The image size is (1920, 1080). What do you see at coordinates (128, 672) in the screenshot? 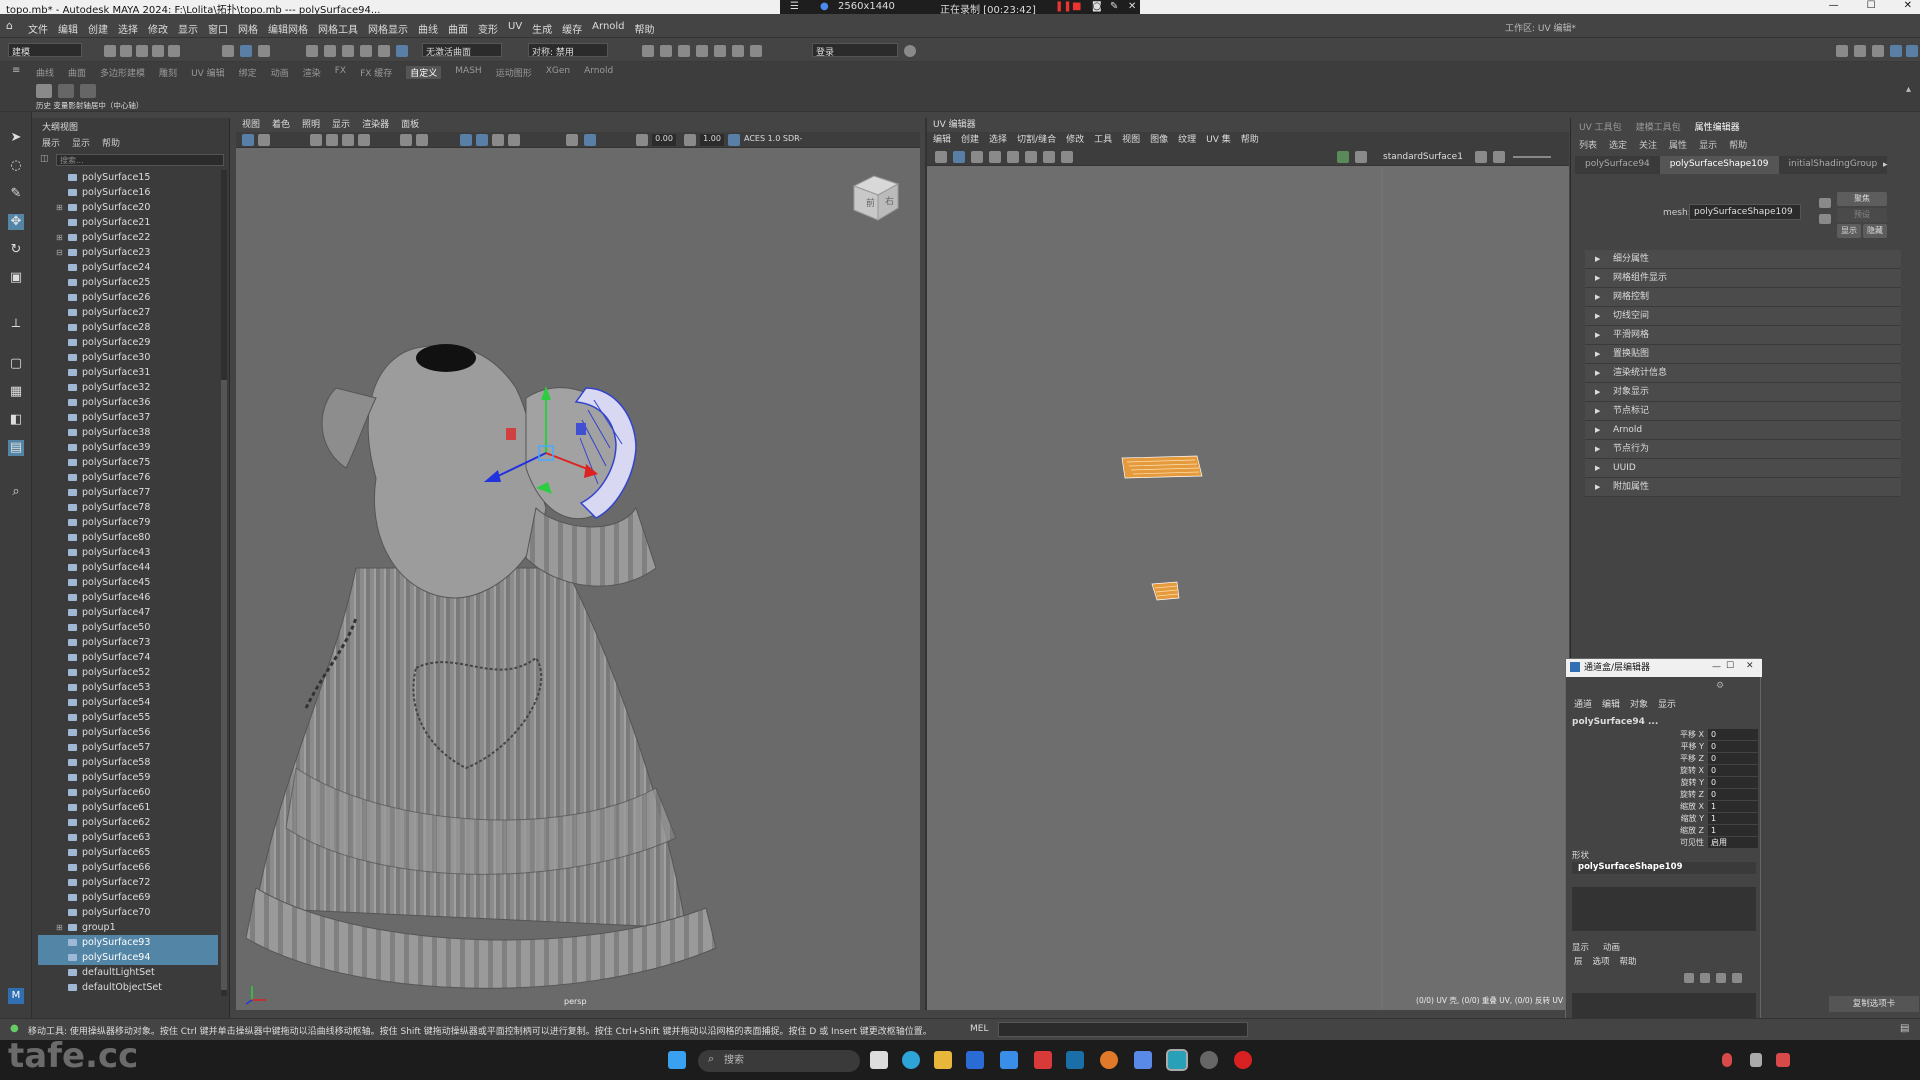
I see `outliner-item: polySurface52` at bounding box center [128, 672].